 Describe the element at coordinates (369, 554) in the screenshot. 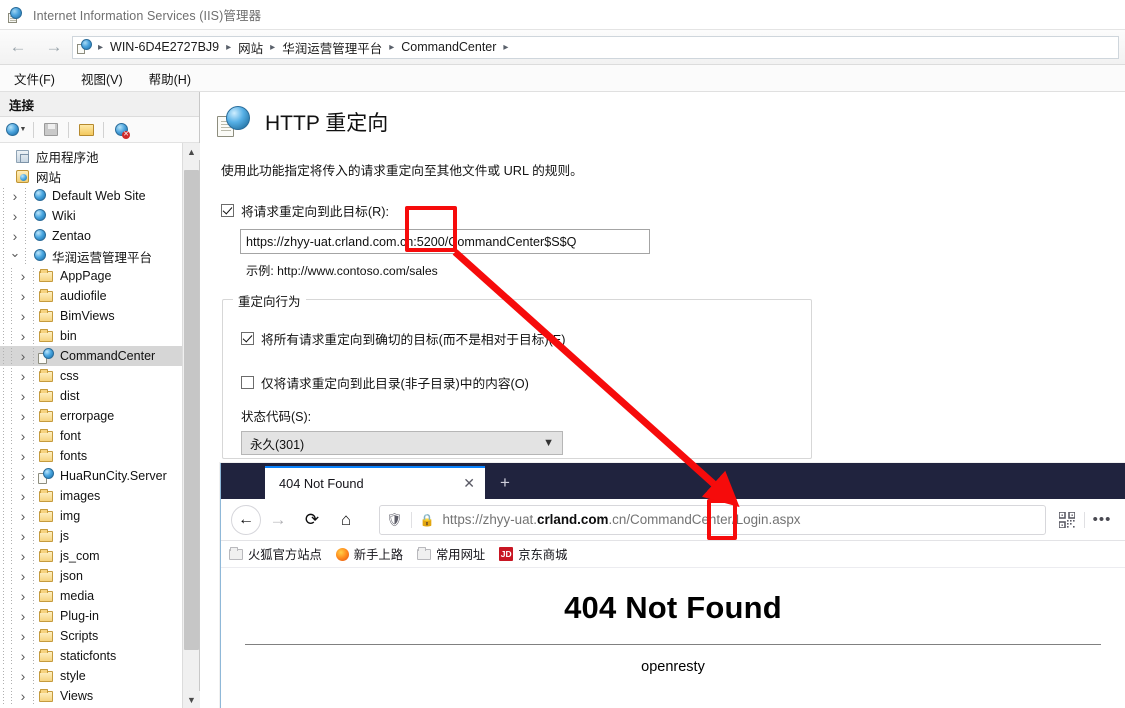

I see `bookmark-item: 新手上路` at that location.